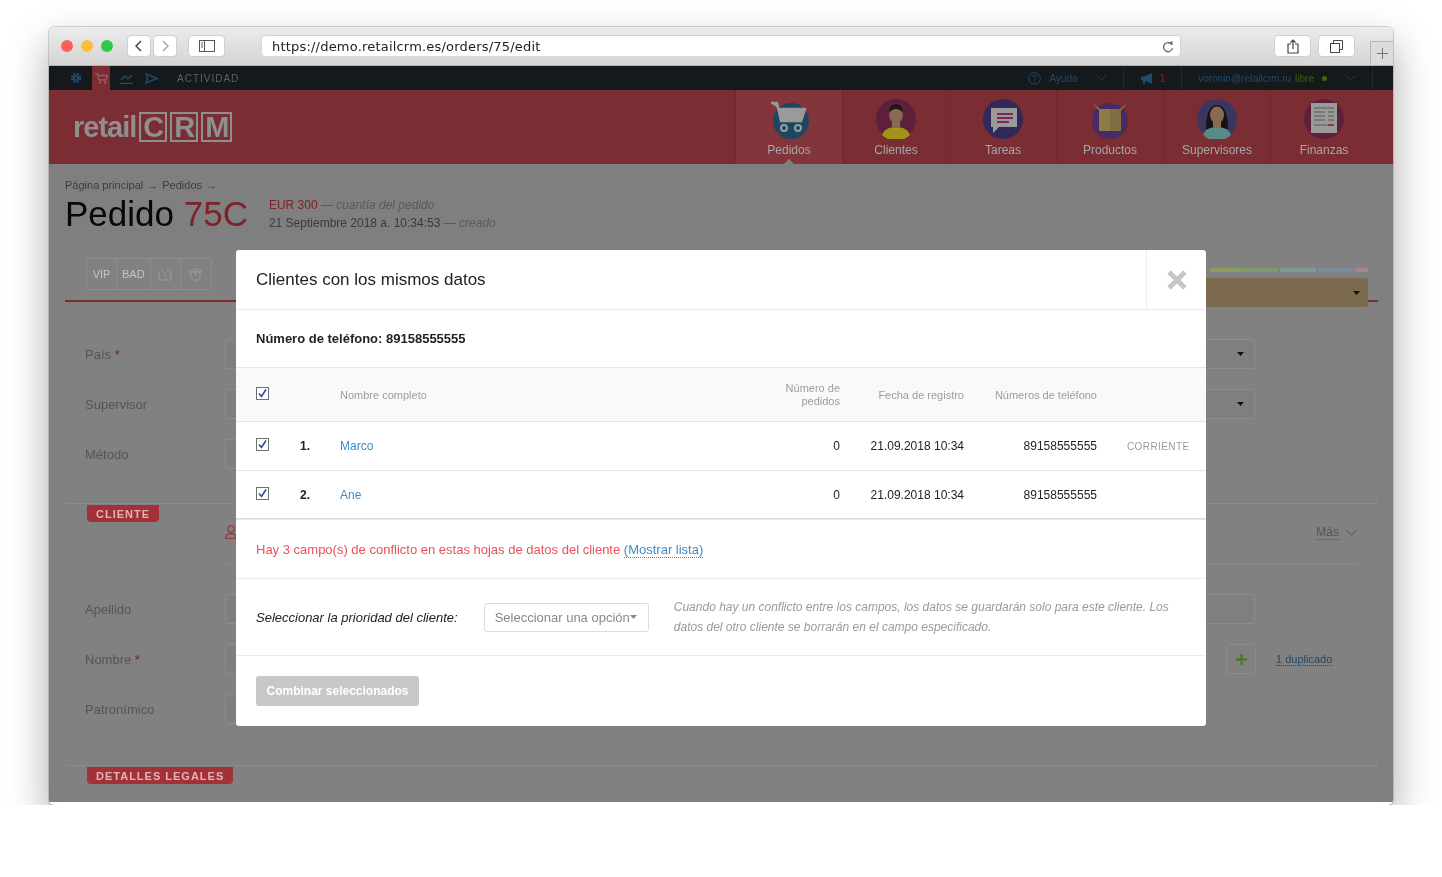 The image size is (1442, 877). What do you see at coordinates (812, 394) in the screenshot?
I see `column-header: Número de pedidos` at bounding box center [812, 394].